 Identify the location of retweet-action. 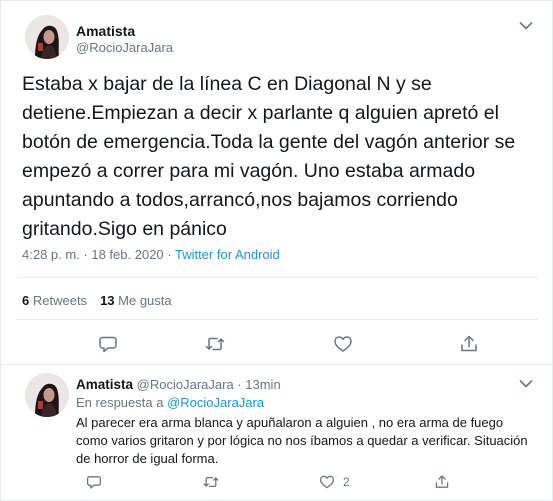
(211, 482).